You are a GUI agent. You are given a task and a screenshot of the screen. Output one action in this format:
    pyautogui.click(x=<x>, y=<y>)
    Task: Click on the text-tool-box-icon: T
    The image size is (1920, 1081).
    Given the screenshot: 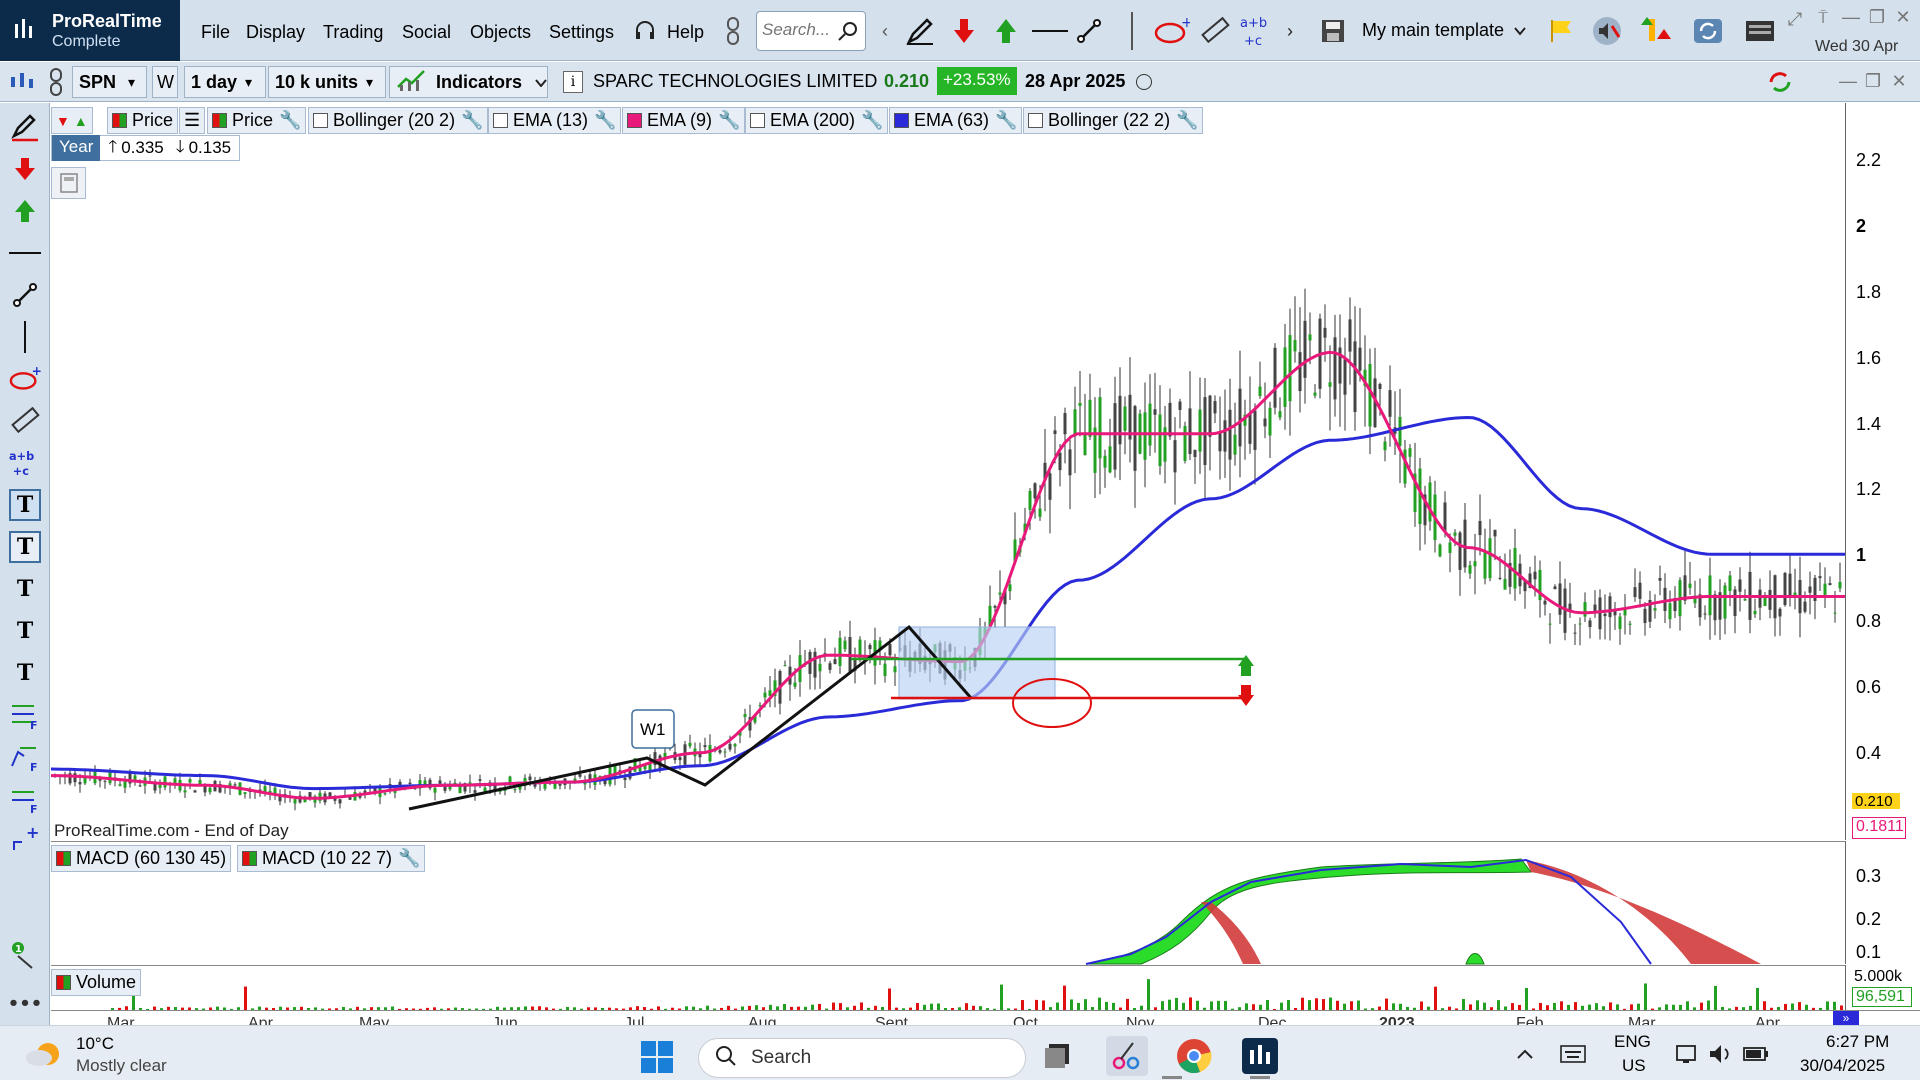 What is the action you would take?
    pyautogui.click(x=25, y=547)
    